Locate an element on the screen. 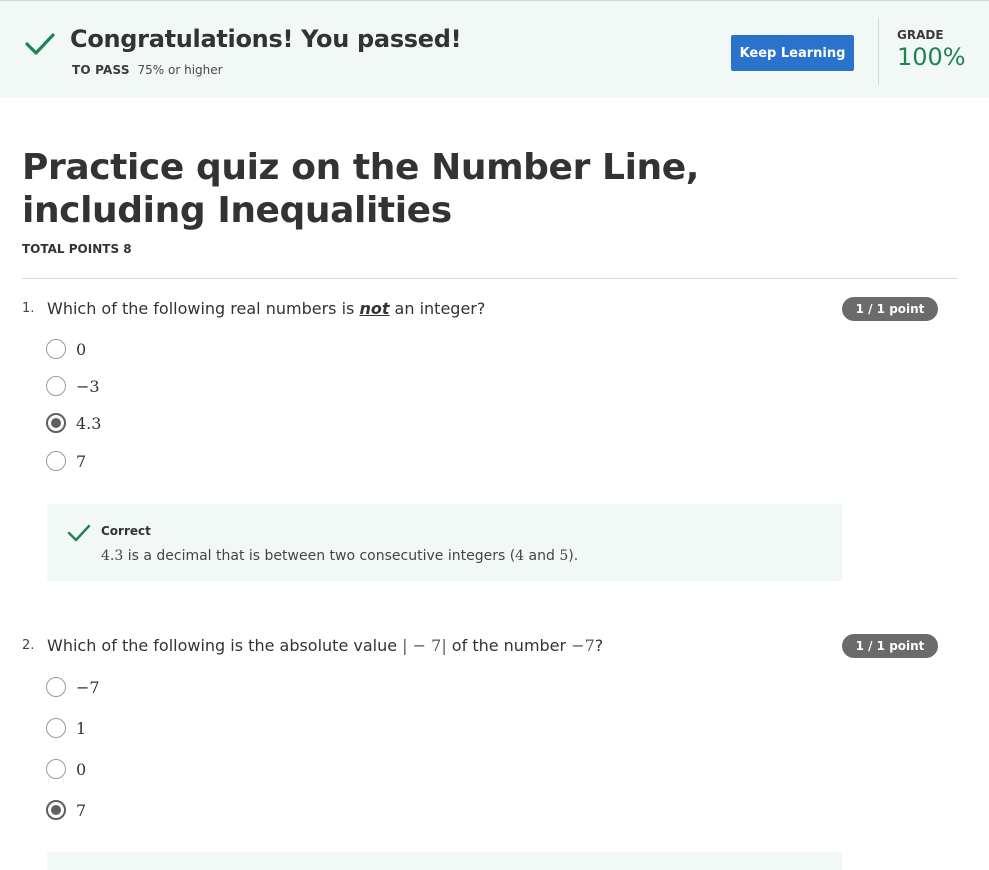  question-text-part: Which of the following real numbers is is located at coordinates (203, 308).